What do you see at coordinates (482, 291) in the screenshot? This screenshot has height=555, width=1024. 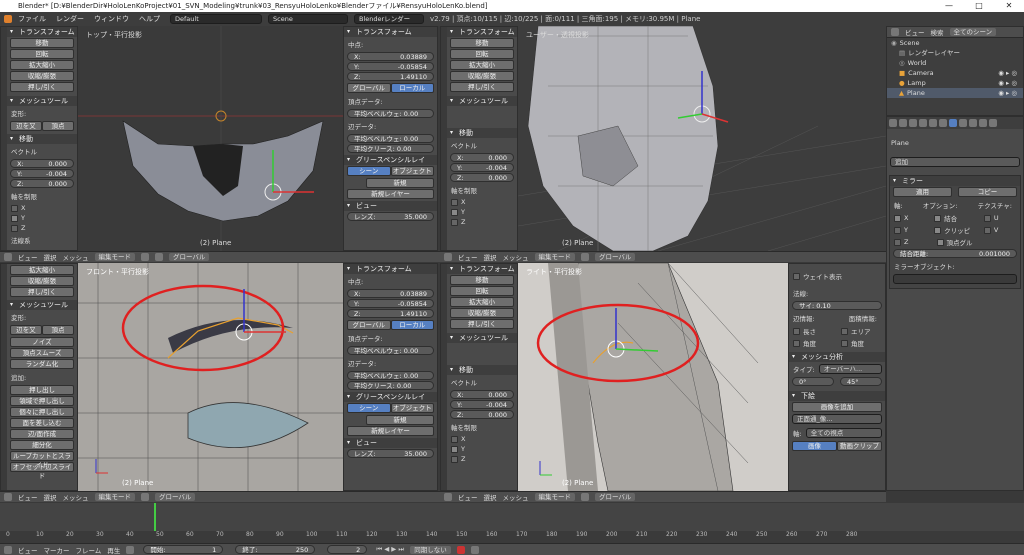 I see `rotate-button-4: 回転` at bounding box center [482, 291].